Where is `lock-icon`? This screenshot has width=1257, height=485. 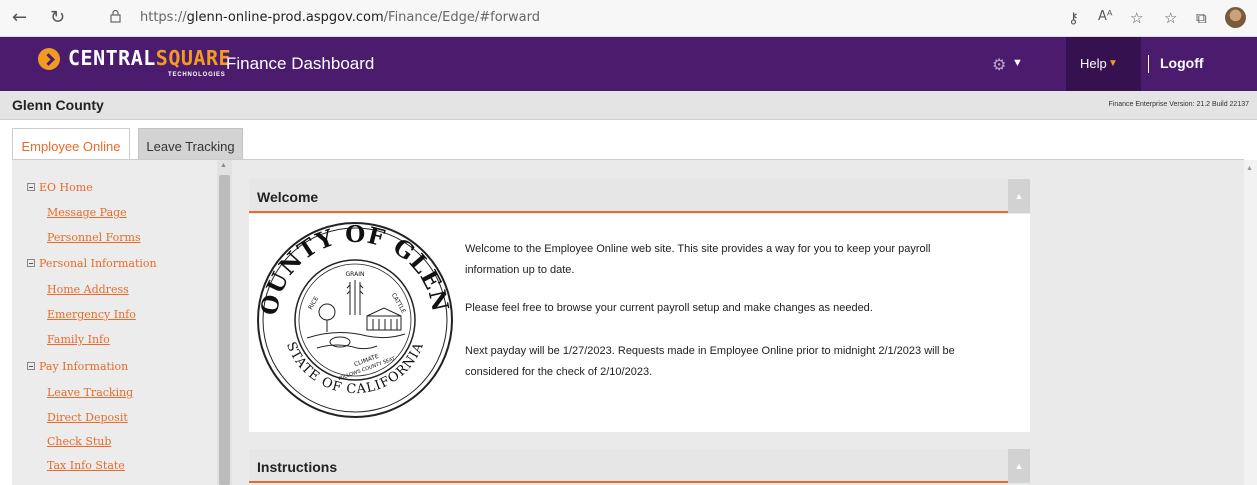 lock-icon is located at coordinates (115, 16).